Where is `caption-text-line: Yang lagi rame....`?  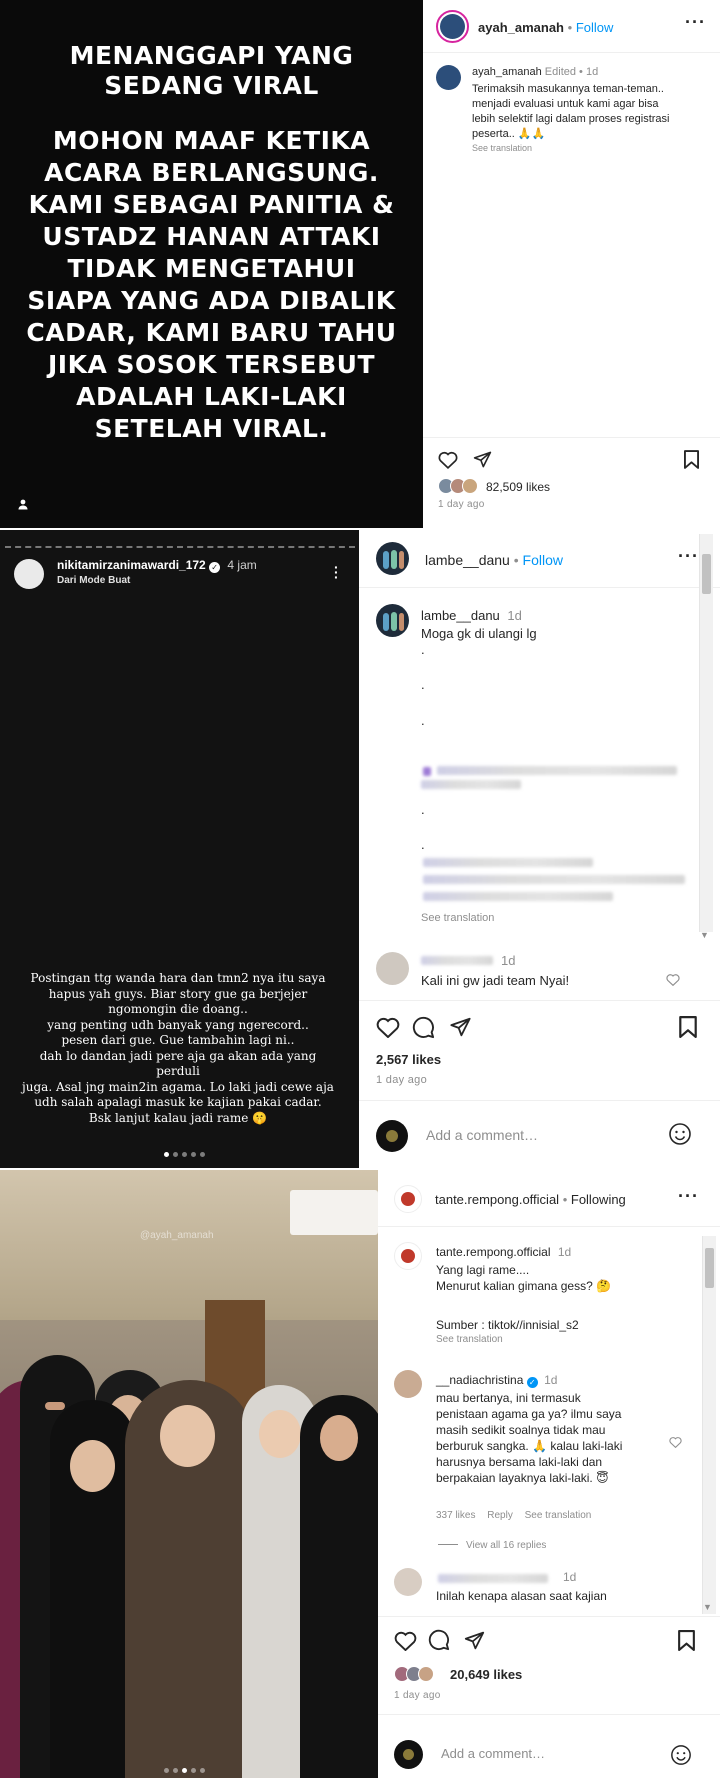
caption-text-line: Yang lagi rame.... is located at coordinates (483, 1270).